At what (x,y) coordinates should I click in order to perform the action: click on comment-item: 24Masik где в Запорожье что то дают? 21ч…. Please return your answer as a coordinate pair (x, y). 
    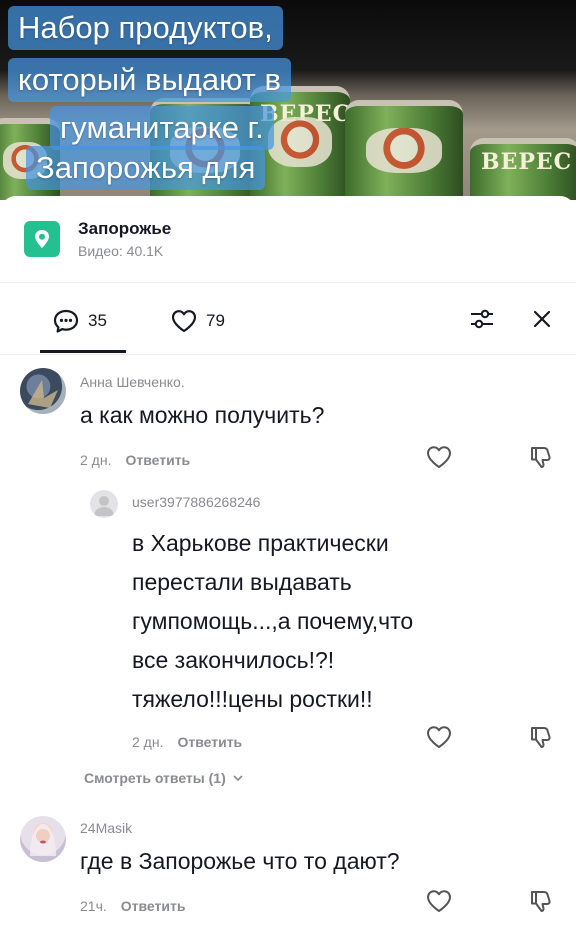
    Looking at the image, I should click on (288, 869).